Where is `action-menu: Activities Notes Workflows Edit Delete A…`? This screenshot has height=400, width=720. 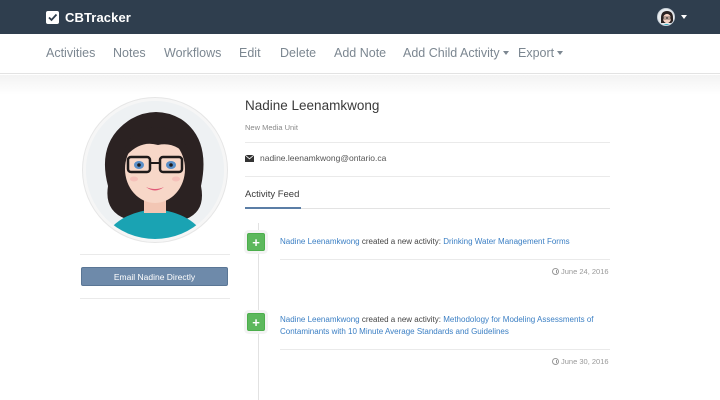
action-menu: Activities Notes Workflows Edit Delete A… is located at coordinates (360, 54).